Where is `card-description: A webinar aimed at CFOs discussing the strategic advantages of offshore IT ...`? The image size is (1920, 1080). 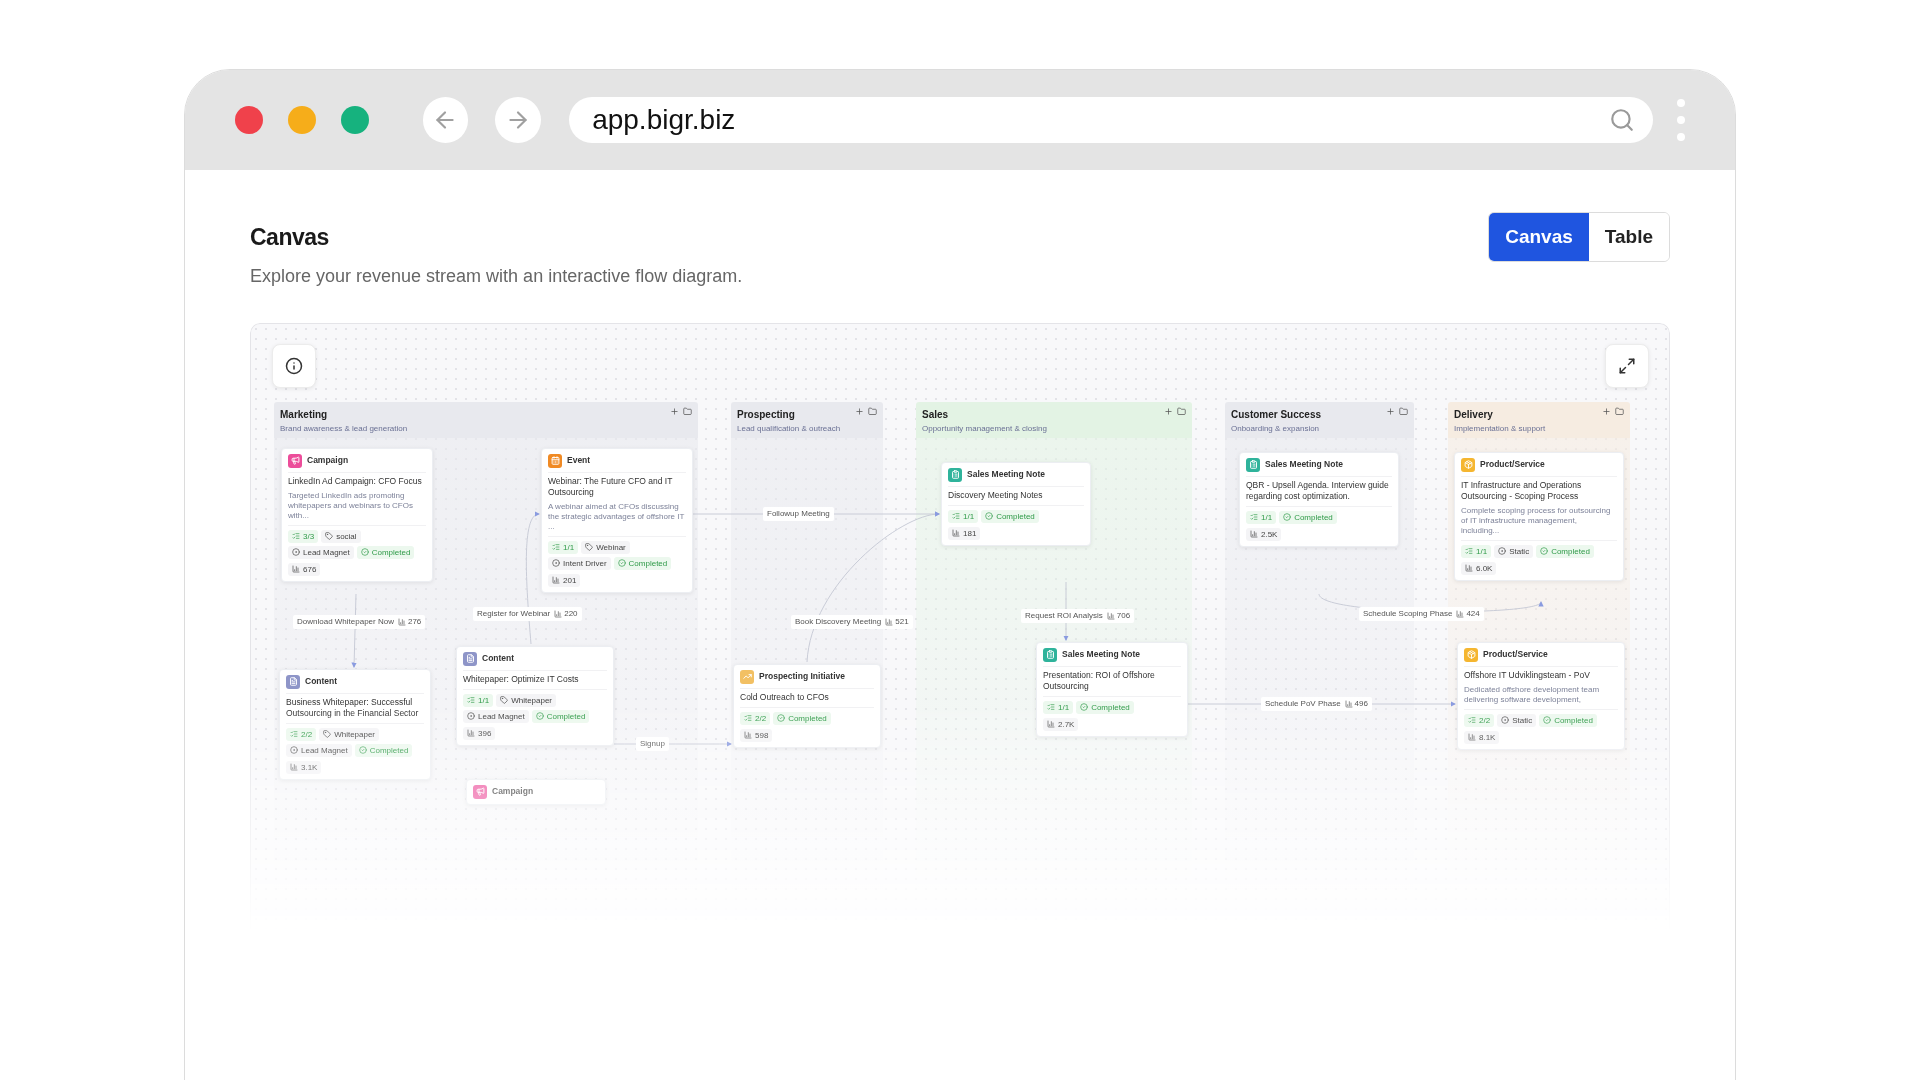
card-description: A webinar aimed at CFOs discussing the strategic advantages of offshore IT ... is located at coordinates (617, 516).